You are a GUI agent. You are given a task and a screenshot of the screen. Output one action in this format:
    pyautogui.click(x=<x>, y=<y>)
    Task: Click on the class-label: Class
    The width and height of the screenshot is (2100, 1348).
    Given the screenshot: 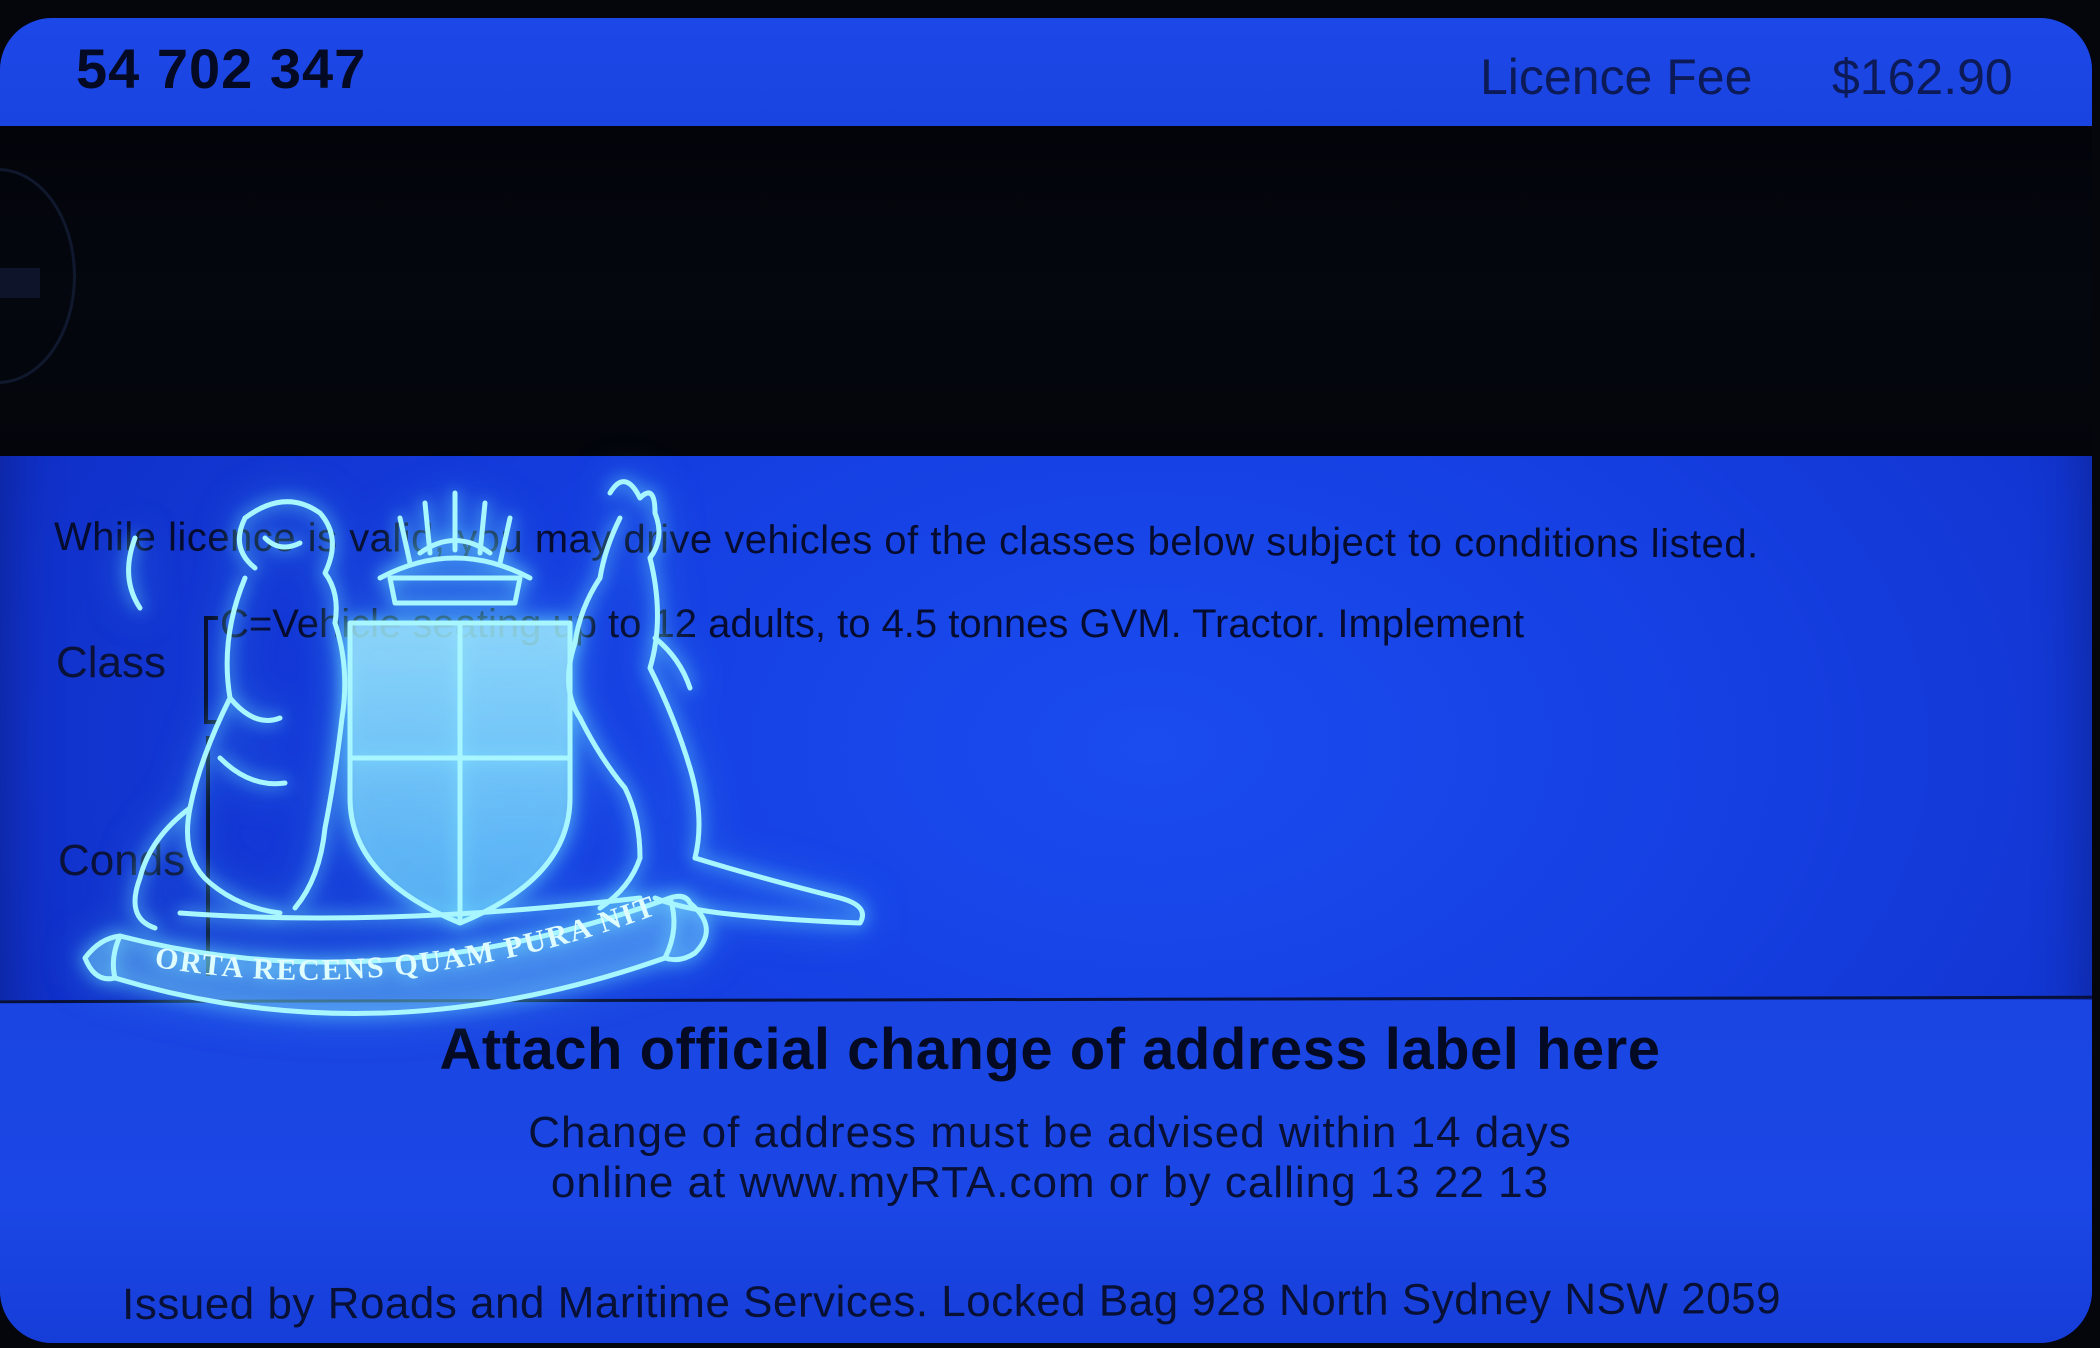 What is the action you would take?
    pyautogui.click(x=111, y=662)
    